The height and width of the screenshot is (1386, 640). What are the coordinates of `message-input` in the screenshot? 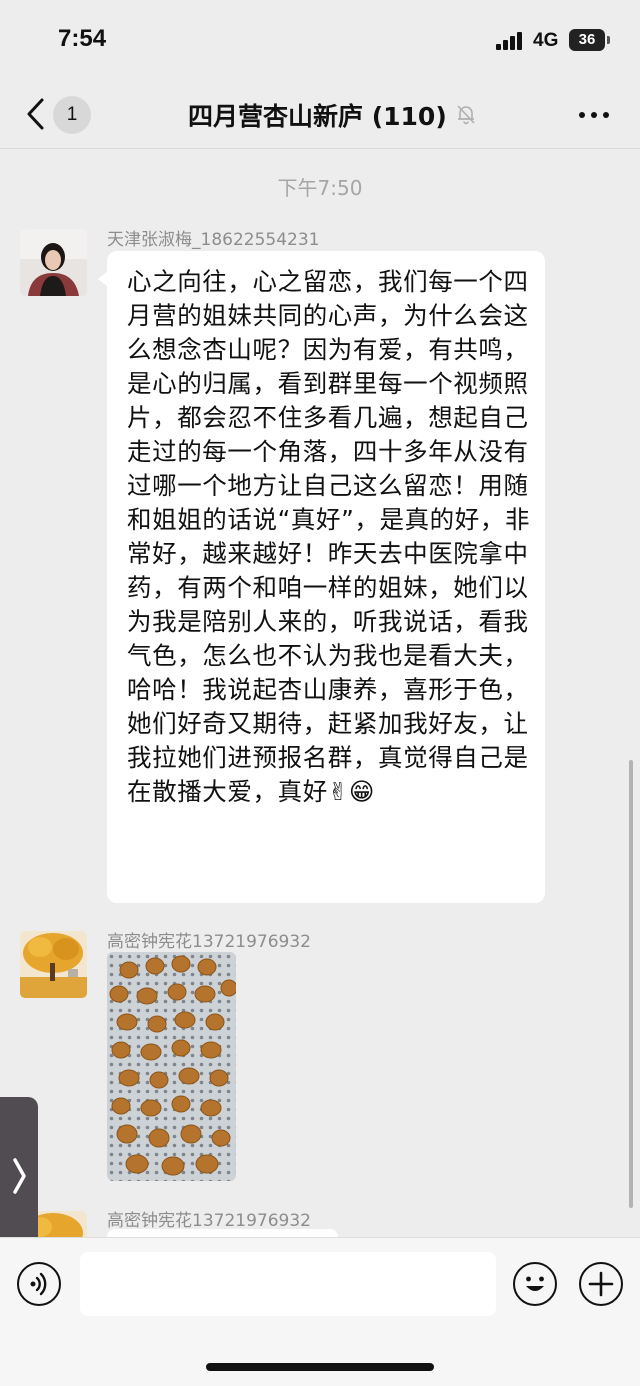 It's located at (288, 1284).